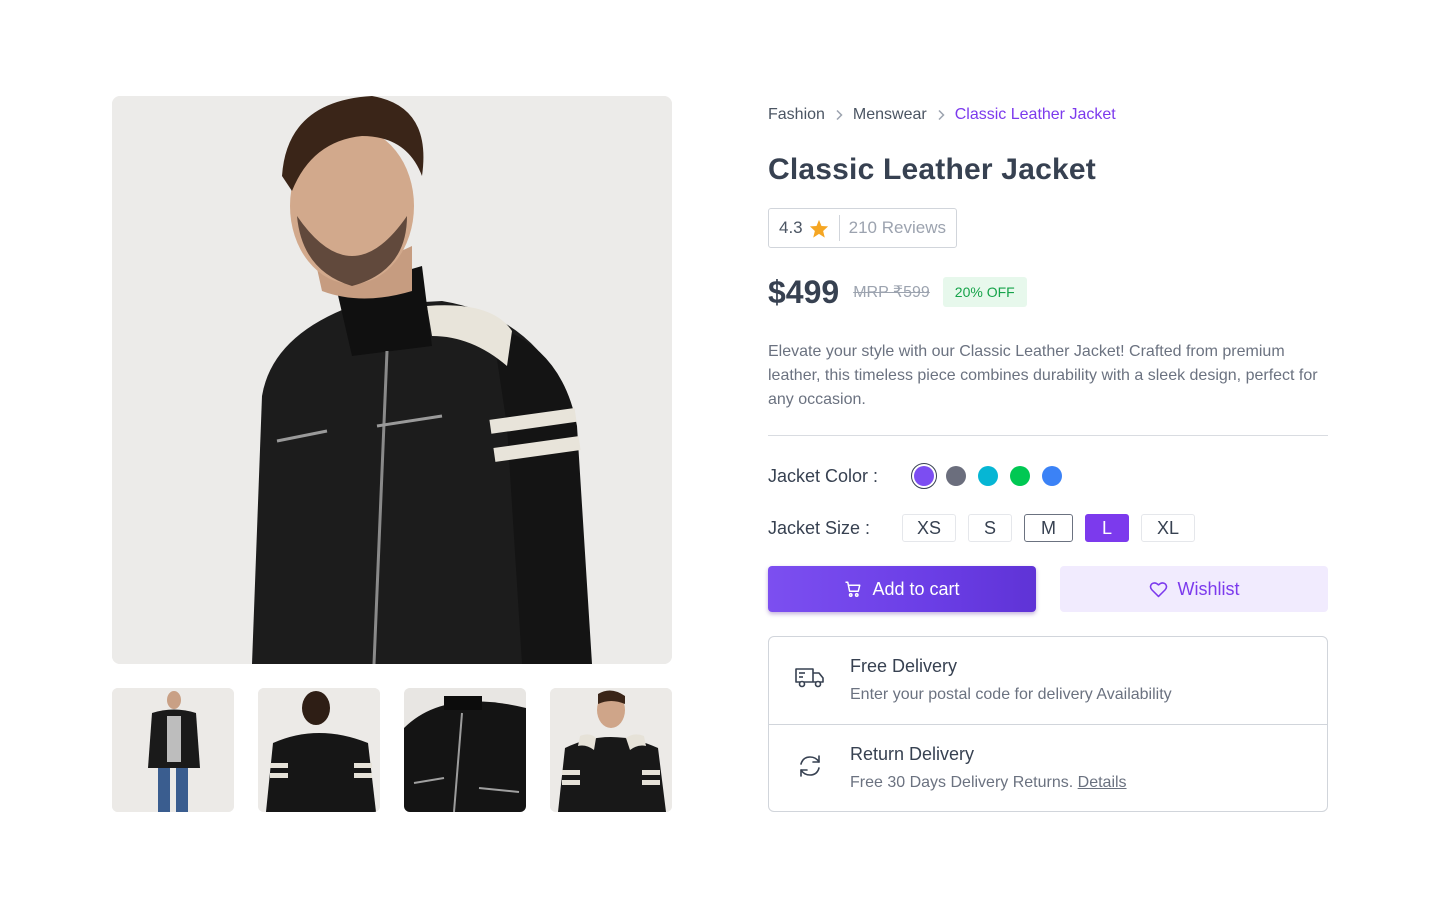 This screenshot has height=908, width=1440. What do you see at coordinates (916, 588) in the screenshot?
I see `add-to-cart-label: Add to cart` at bounding box center [916, 588].